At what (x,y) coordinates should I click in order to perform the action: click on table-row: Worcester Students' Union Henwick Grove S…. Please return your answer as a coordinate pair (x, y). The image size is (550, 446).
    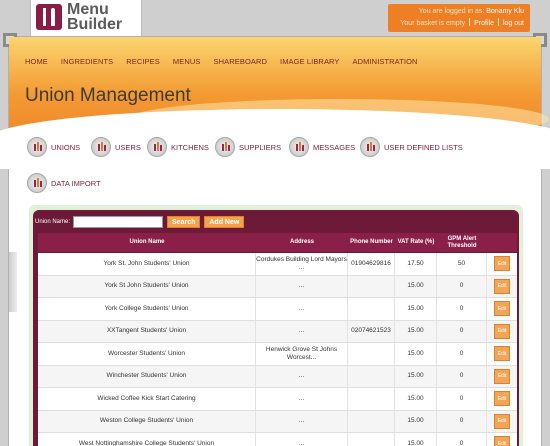
    Looking at the image, I should click on (277, 354).